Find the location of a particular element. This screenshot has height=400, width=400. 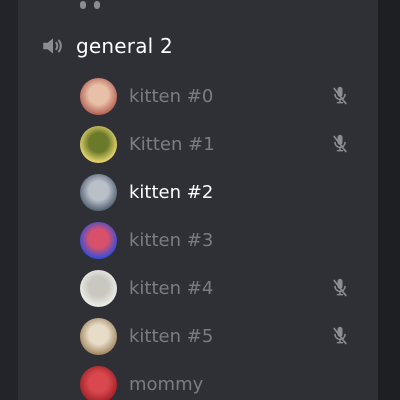

voice-channel-general-2: general 2 is located at coordinates (106, 46).